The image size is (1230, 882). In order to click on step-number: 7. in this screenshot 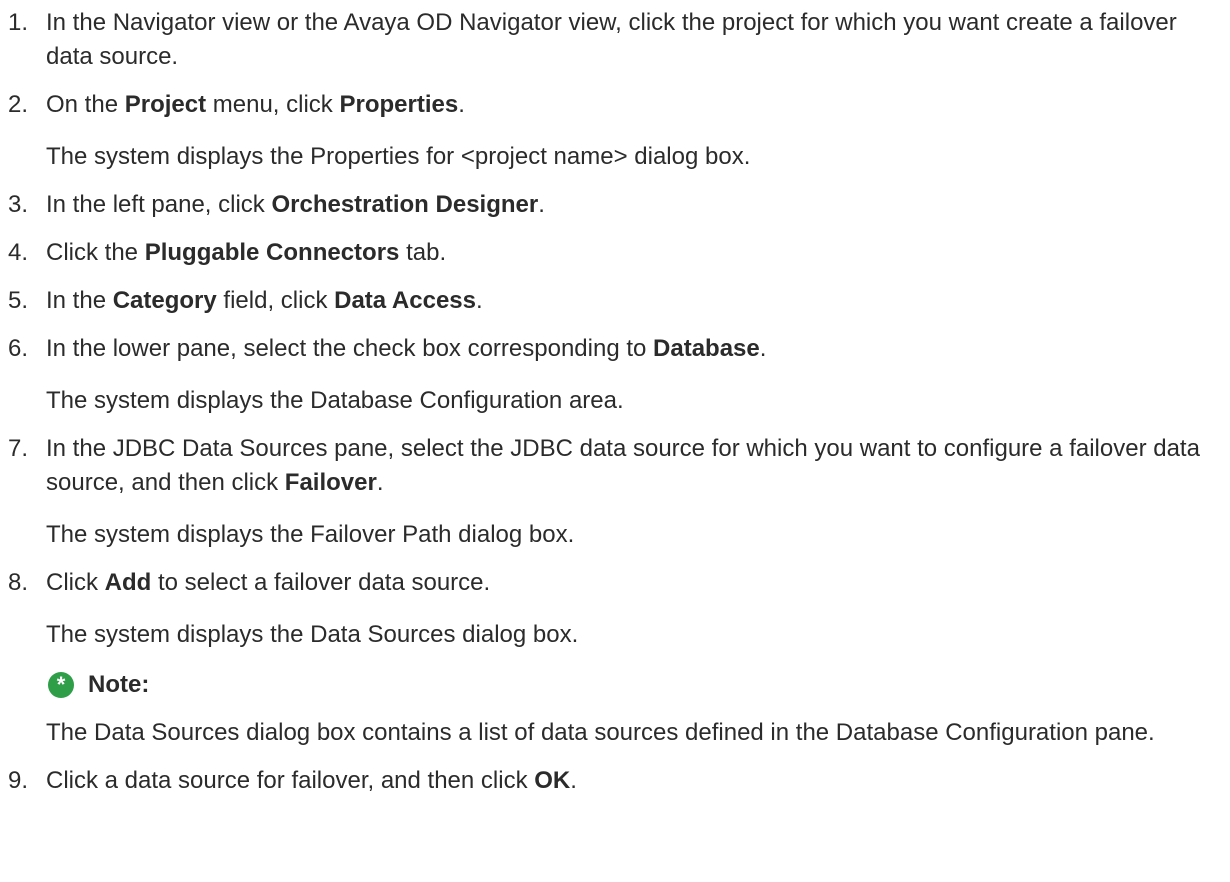, I will do `click(18, 448)`.